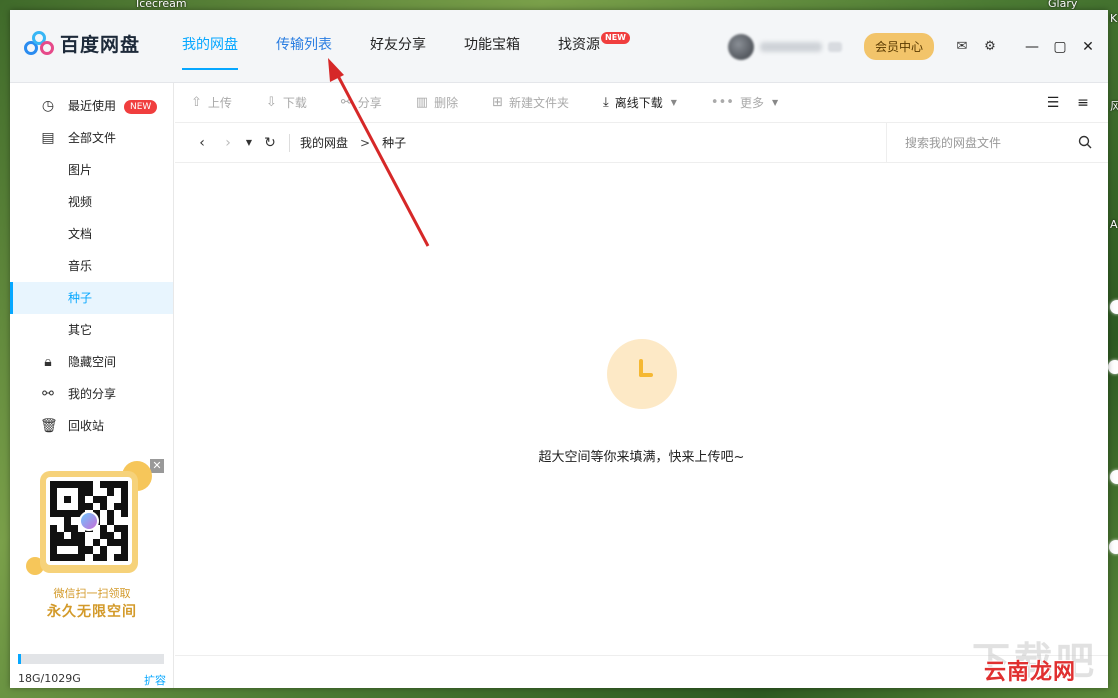 The width and height of the screenshot is (1118, 698). I want to click on sidebar-item-hidden-space: 🔒︎ 隐藏空间, so click(91, 362).